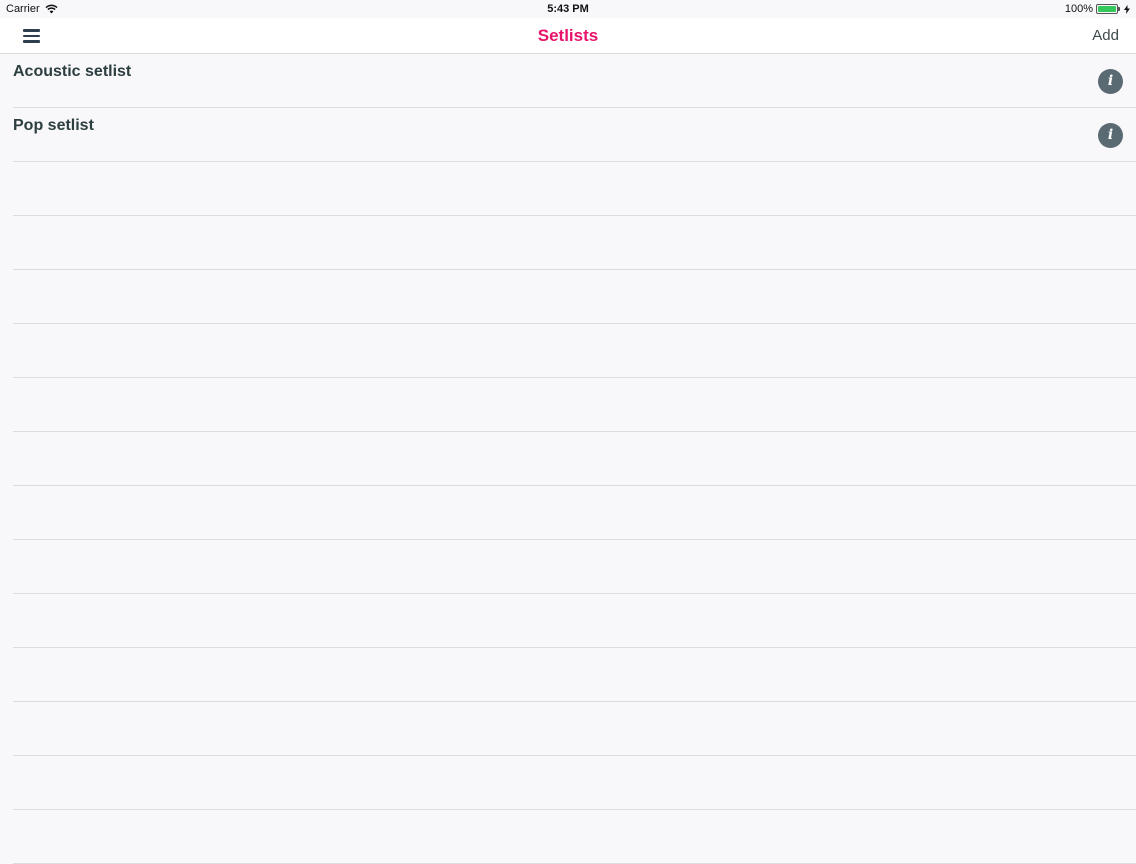 The width and height of the screenshot is (1136, 864). What do you see at coordinates (1105, 35) in the screenshot?
I see `add-button: Add` at bounding box center [1105, 35].